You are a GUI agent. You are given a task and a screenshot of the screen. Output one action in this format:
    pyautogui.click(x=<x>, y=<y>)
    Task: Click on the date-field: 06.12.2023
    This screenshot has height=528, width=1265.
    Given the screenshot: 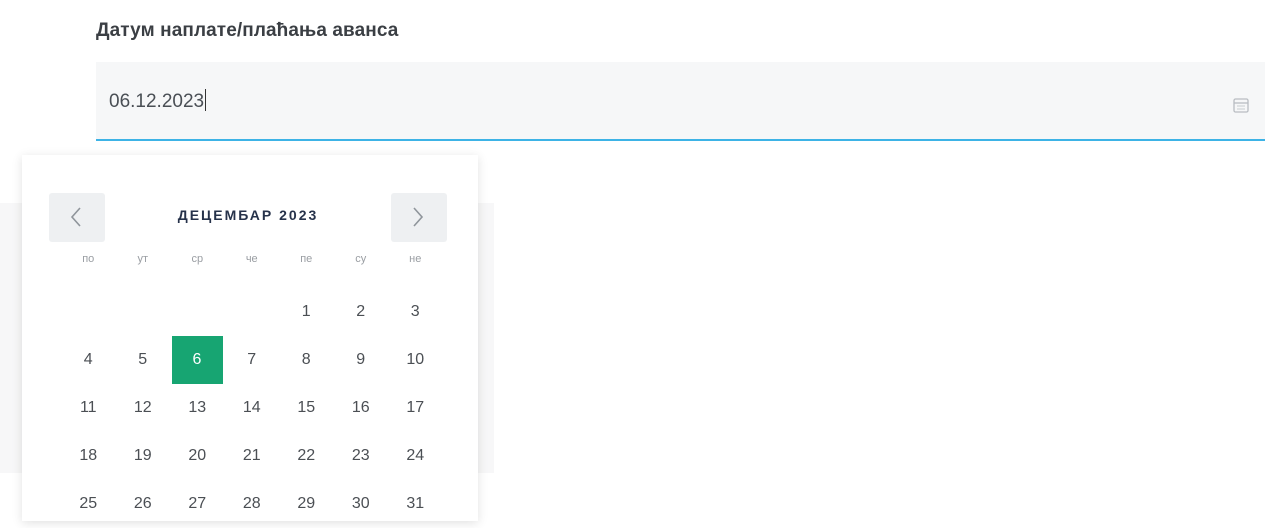 What is the action you would take?
    pyautogui.click(x=680, y=101)
    